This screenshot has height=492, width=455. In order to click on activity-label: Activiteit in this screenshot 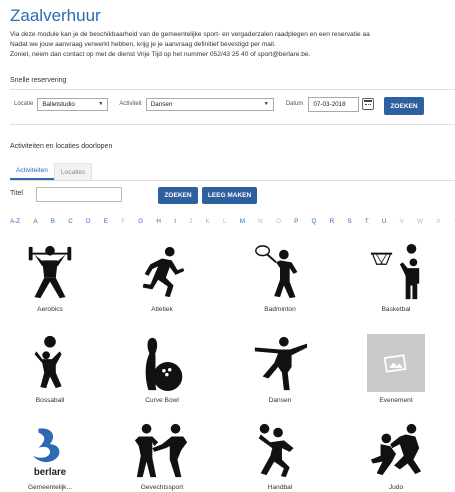, I will do `click(130, 104)`.